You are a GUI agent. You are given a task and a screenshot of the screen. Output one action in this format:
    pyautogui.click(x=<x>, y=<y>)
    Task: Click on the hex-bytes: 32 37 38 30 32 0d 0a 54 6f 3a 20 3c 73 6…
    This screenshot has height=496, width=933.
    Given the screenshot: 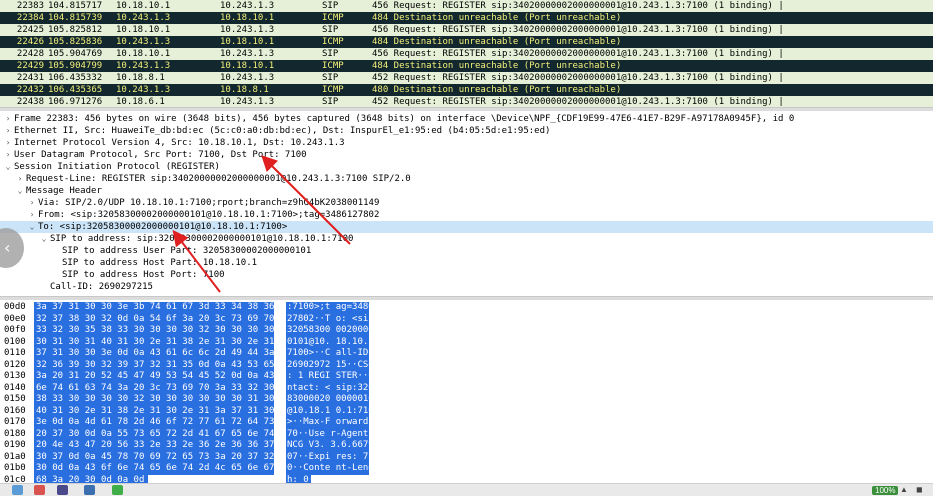 What is the action you would take?
    pyautogui.click(x=162, y=319)
    